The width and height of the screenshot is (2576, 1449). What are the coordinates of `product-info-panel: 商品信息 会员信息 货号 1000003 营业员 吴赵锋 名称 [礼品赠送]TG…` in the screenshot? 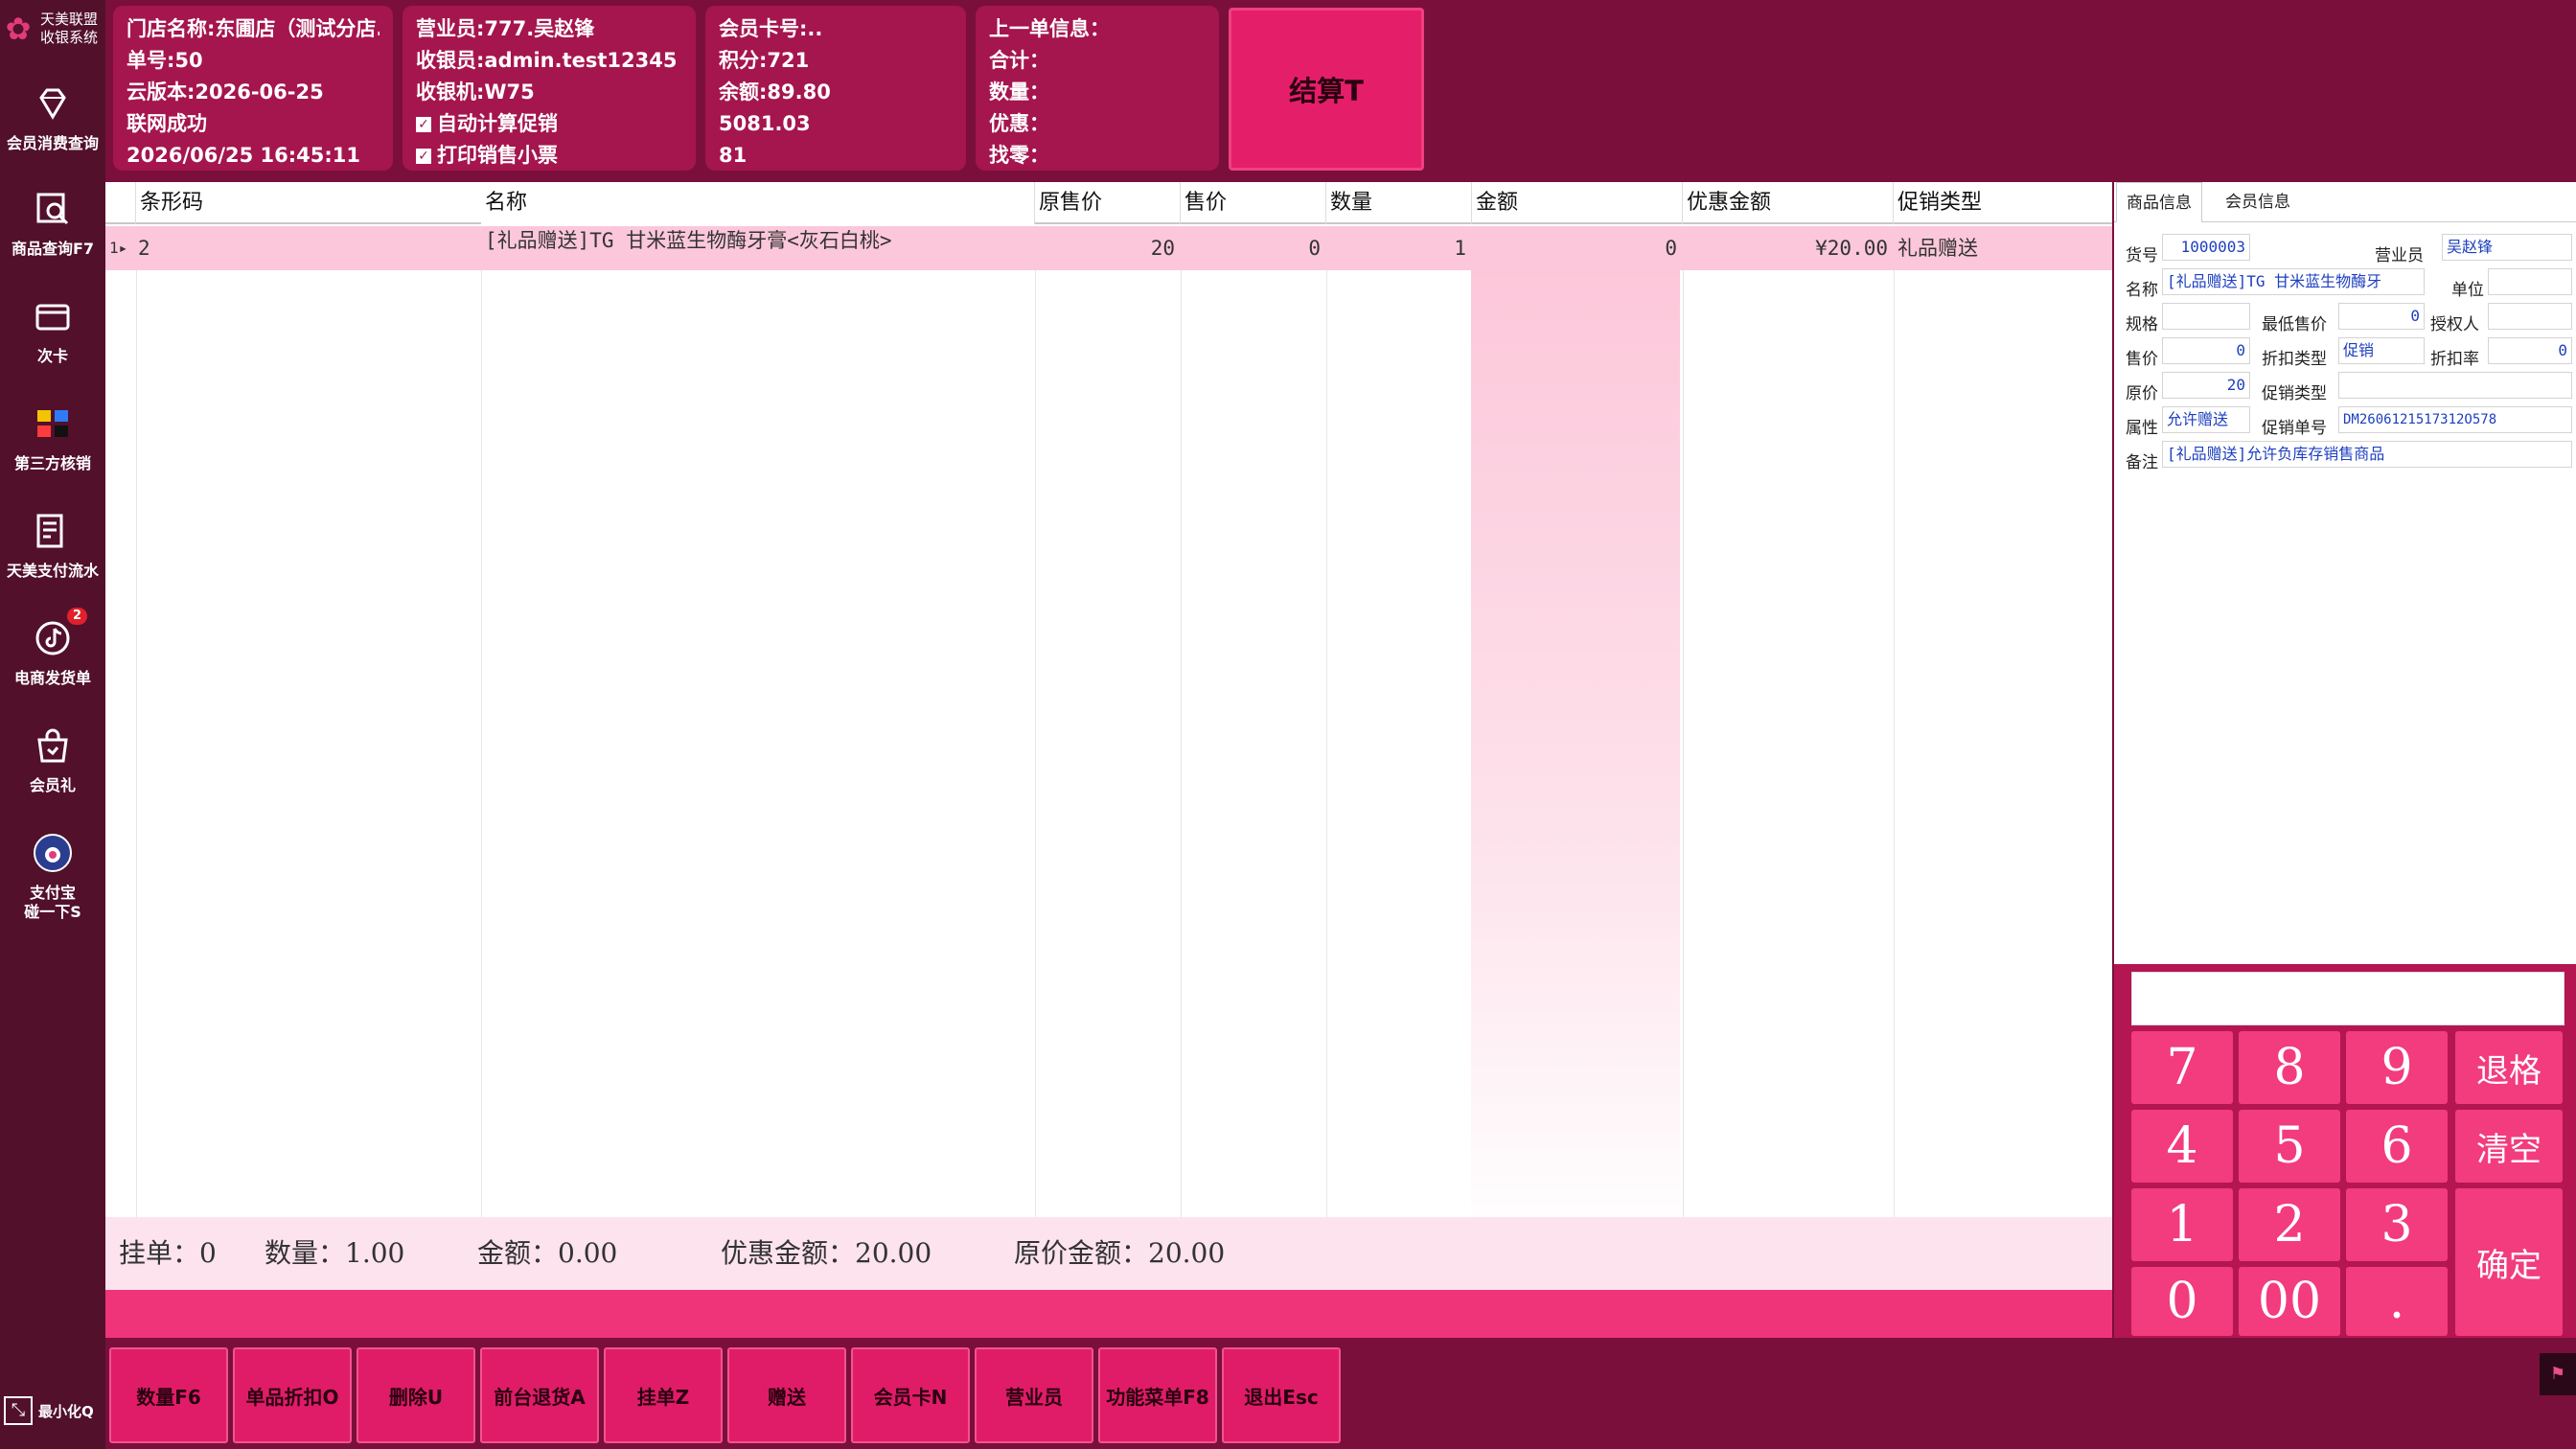 It's located at (2345, 573).